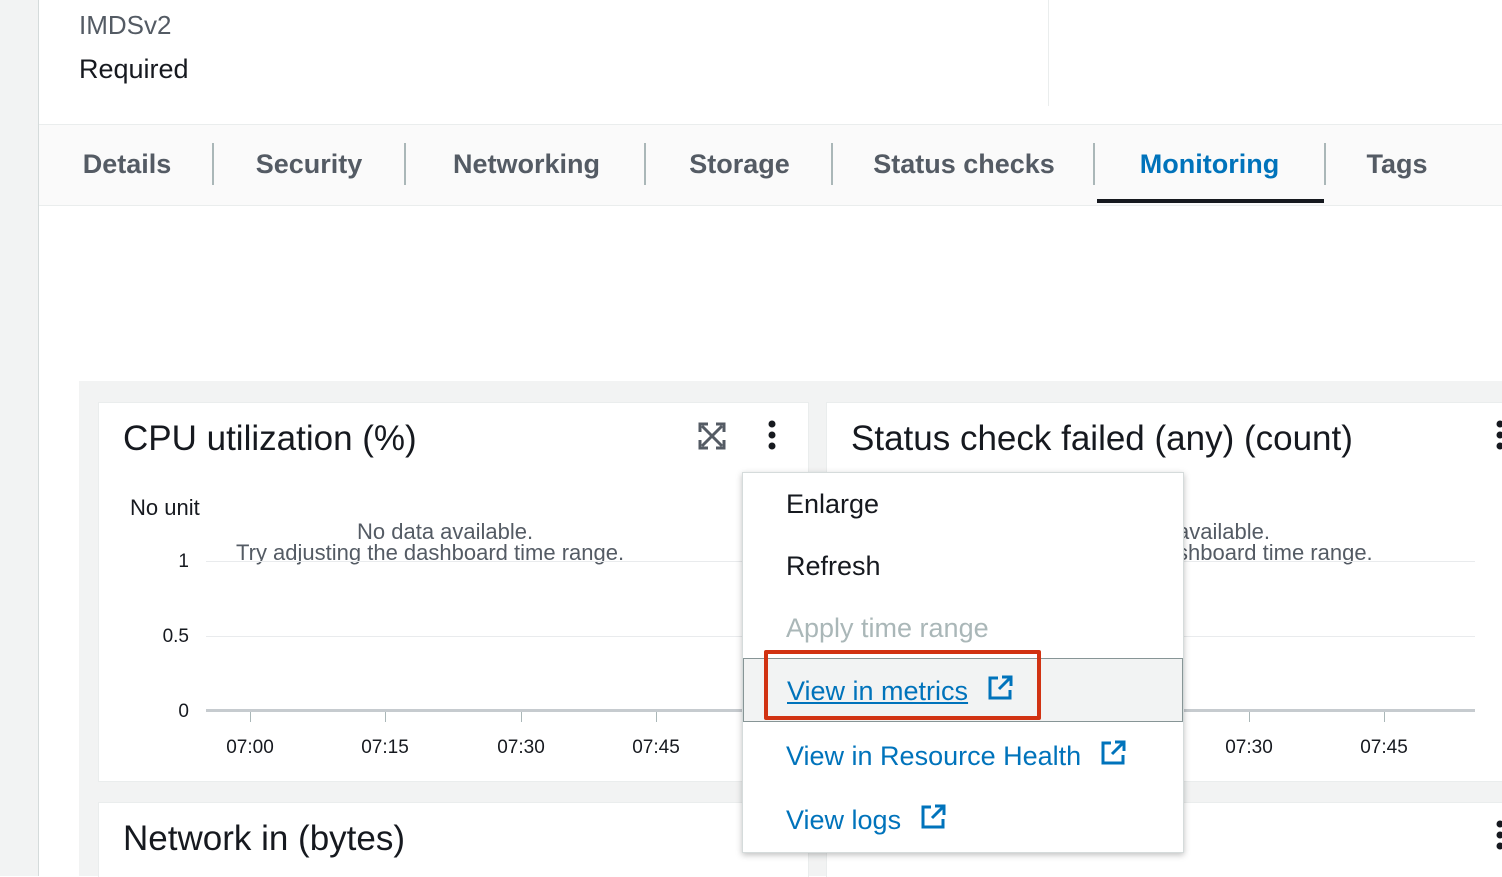  What do you see at coordinates (165, 508) in the screenshot?
I see `y-axis-unit-label: No unit` at bounding box center [165, 508].